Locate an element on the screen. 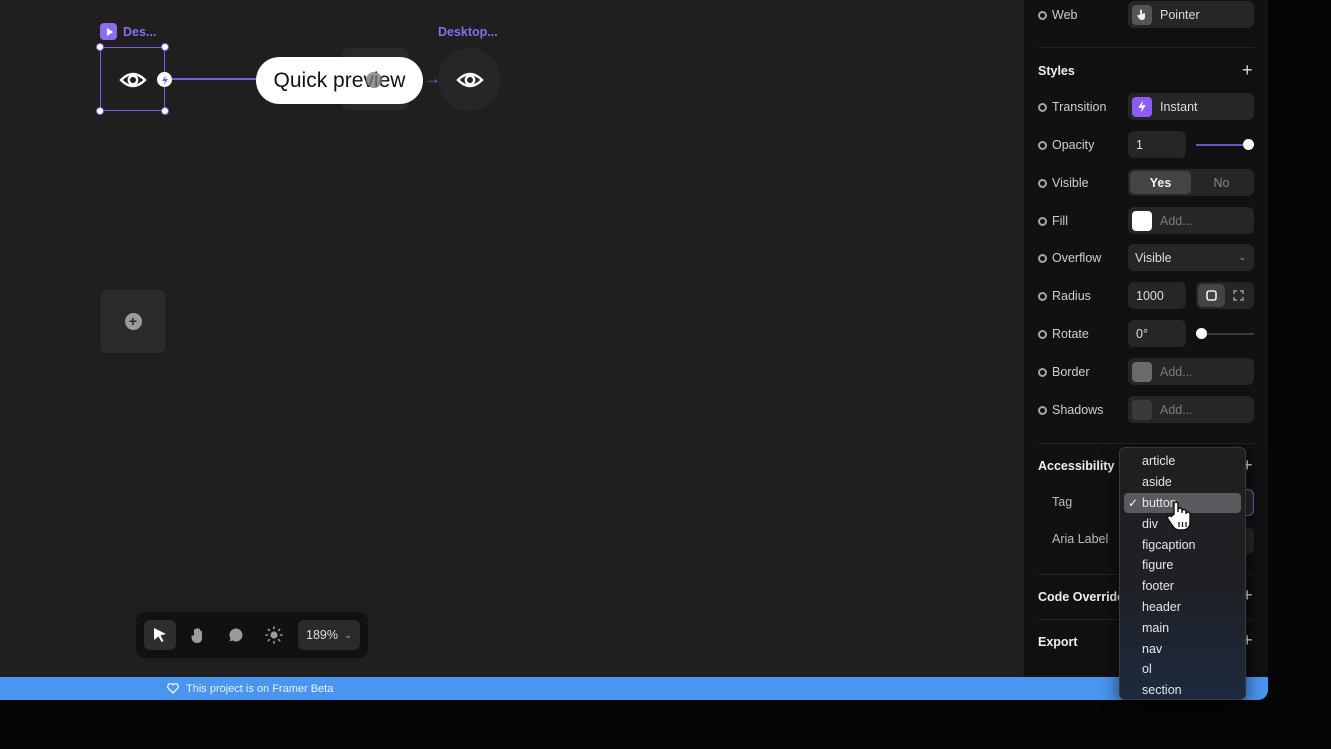  fill-color-swatch is located at coordinates (1142, 220).